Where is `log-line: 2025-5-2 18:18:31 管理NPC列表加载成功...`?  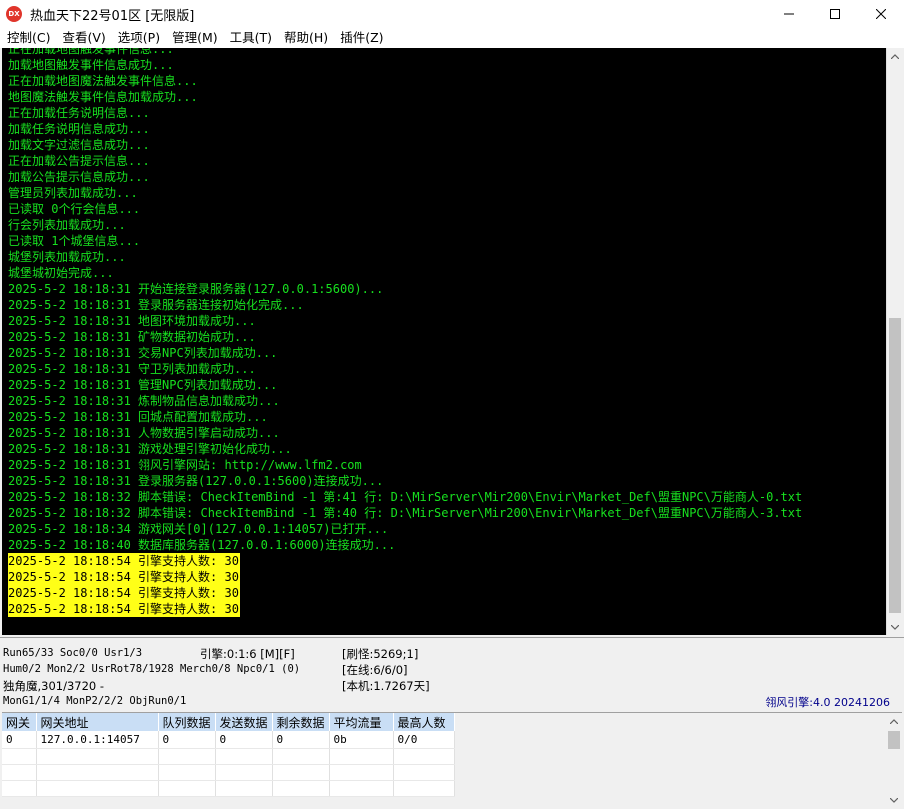
log-line: 2025-5-2 18:18:31 管理NPC列表加载成功... is located at coordinates (447, 385).